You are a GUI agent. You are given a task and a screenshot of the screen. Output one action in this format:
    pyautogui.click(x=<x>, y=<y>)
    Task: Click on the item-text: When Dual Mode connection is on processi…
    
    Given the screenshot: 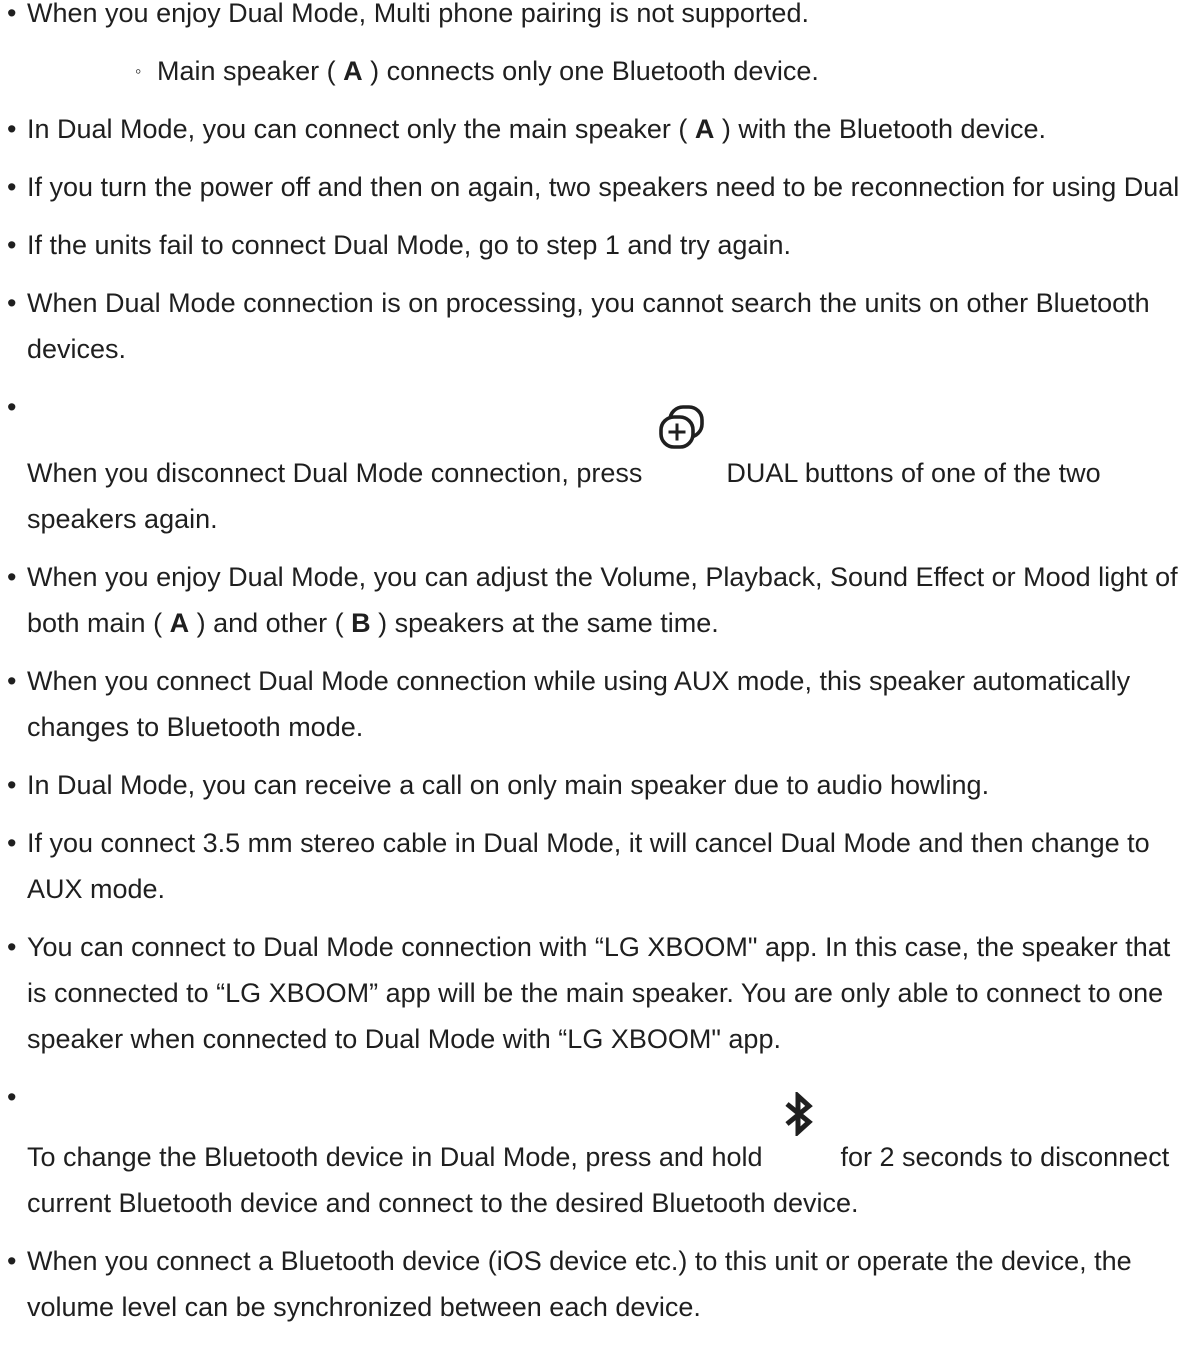 What is the action you would take?
    pyautogui.click(x=588, y=326)
    